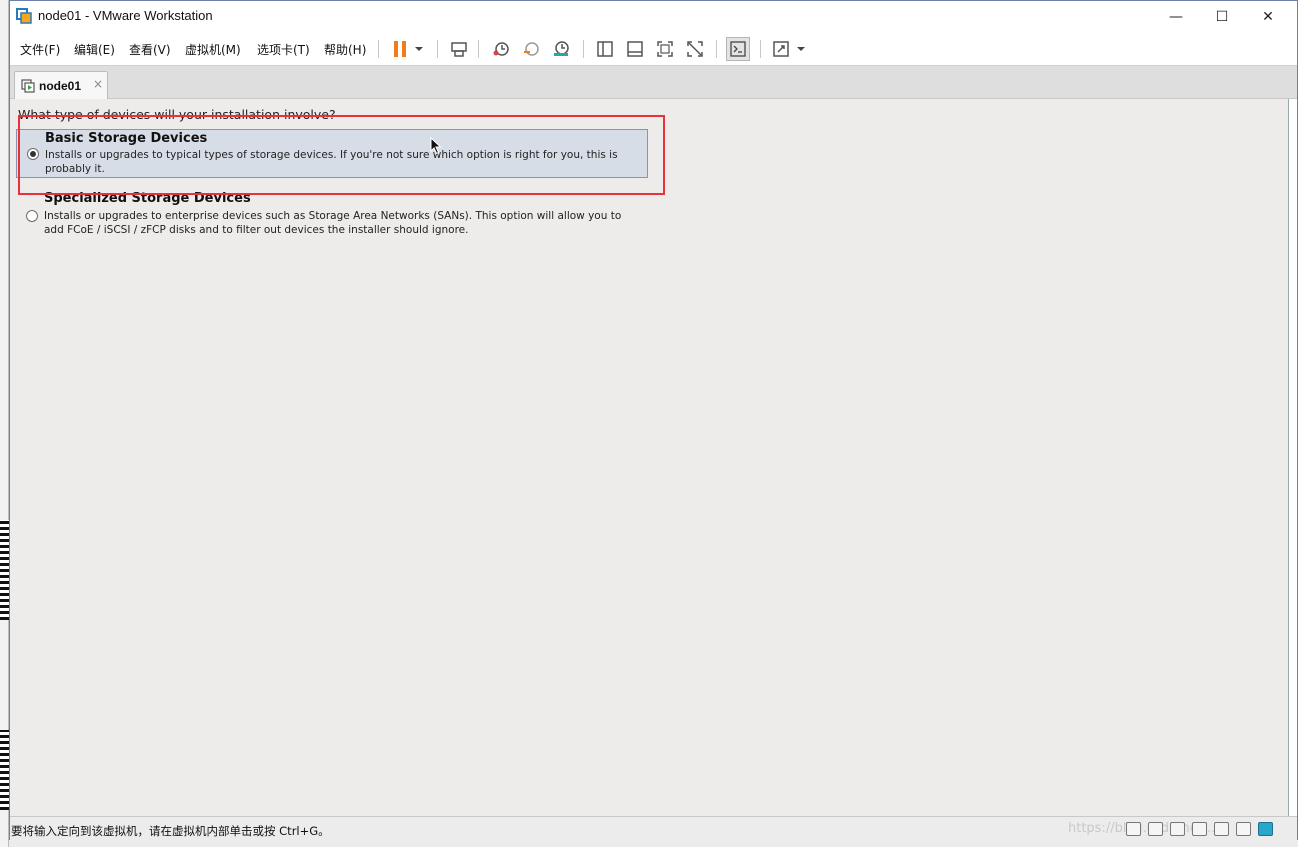  Describe the element at coordinates (653, 82) in the screenshot. I see `tab-strip: node01 ×` at that location.